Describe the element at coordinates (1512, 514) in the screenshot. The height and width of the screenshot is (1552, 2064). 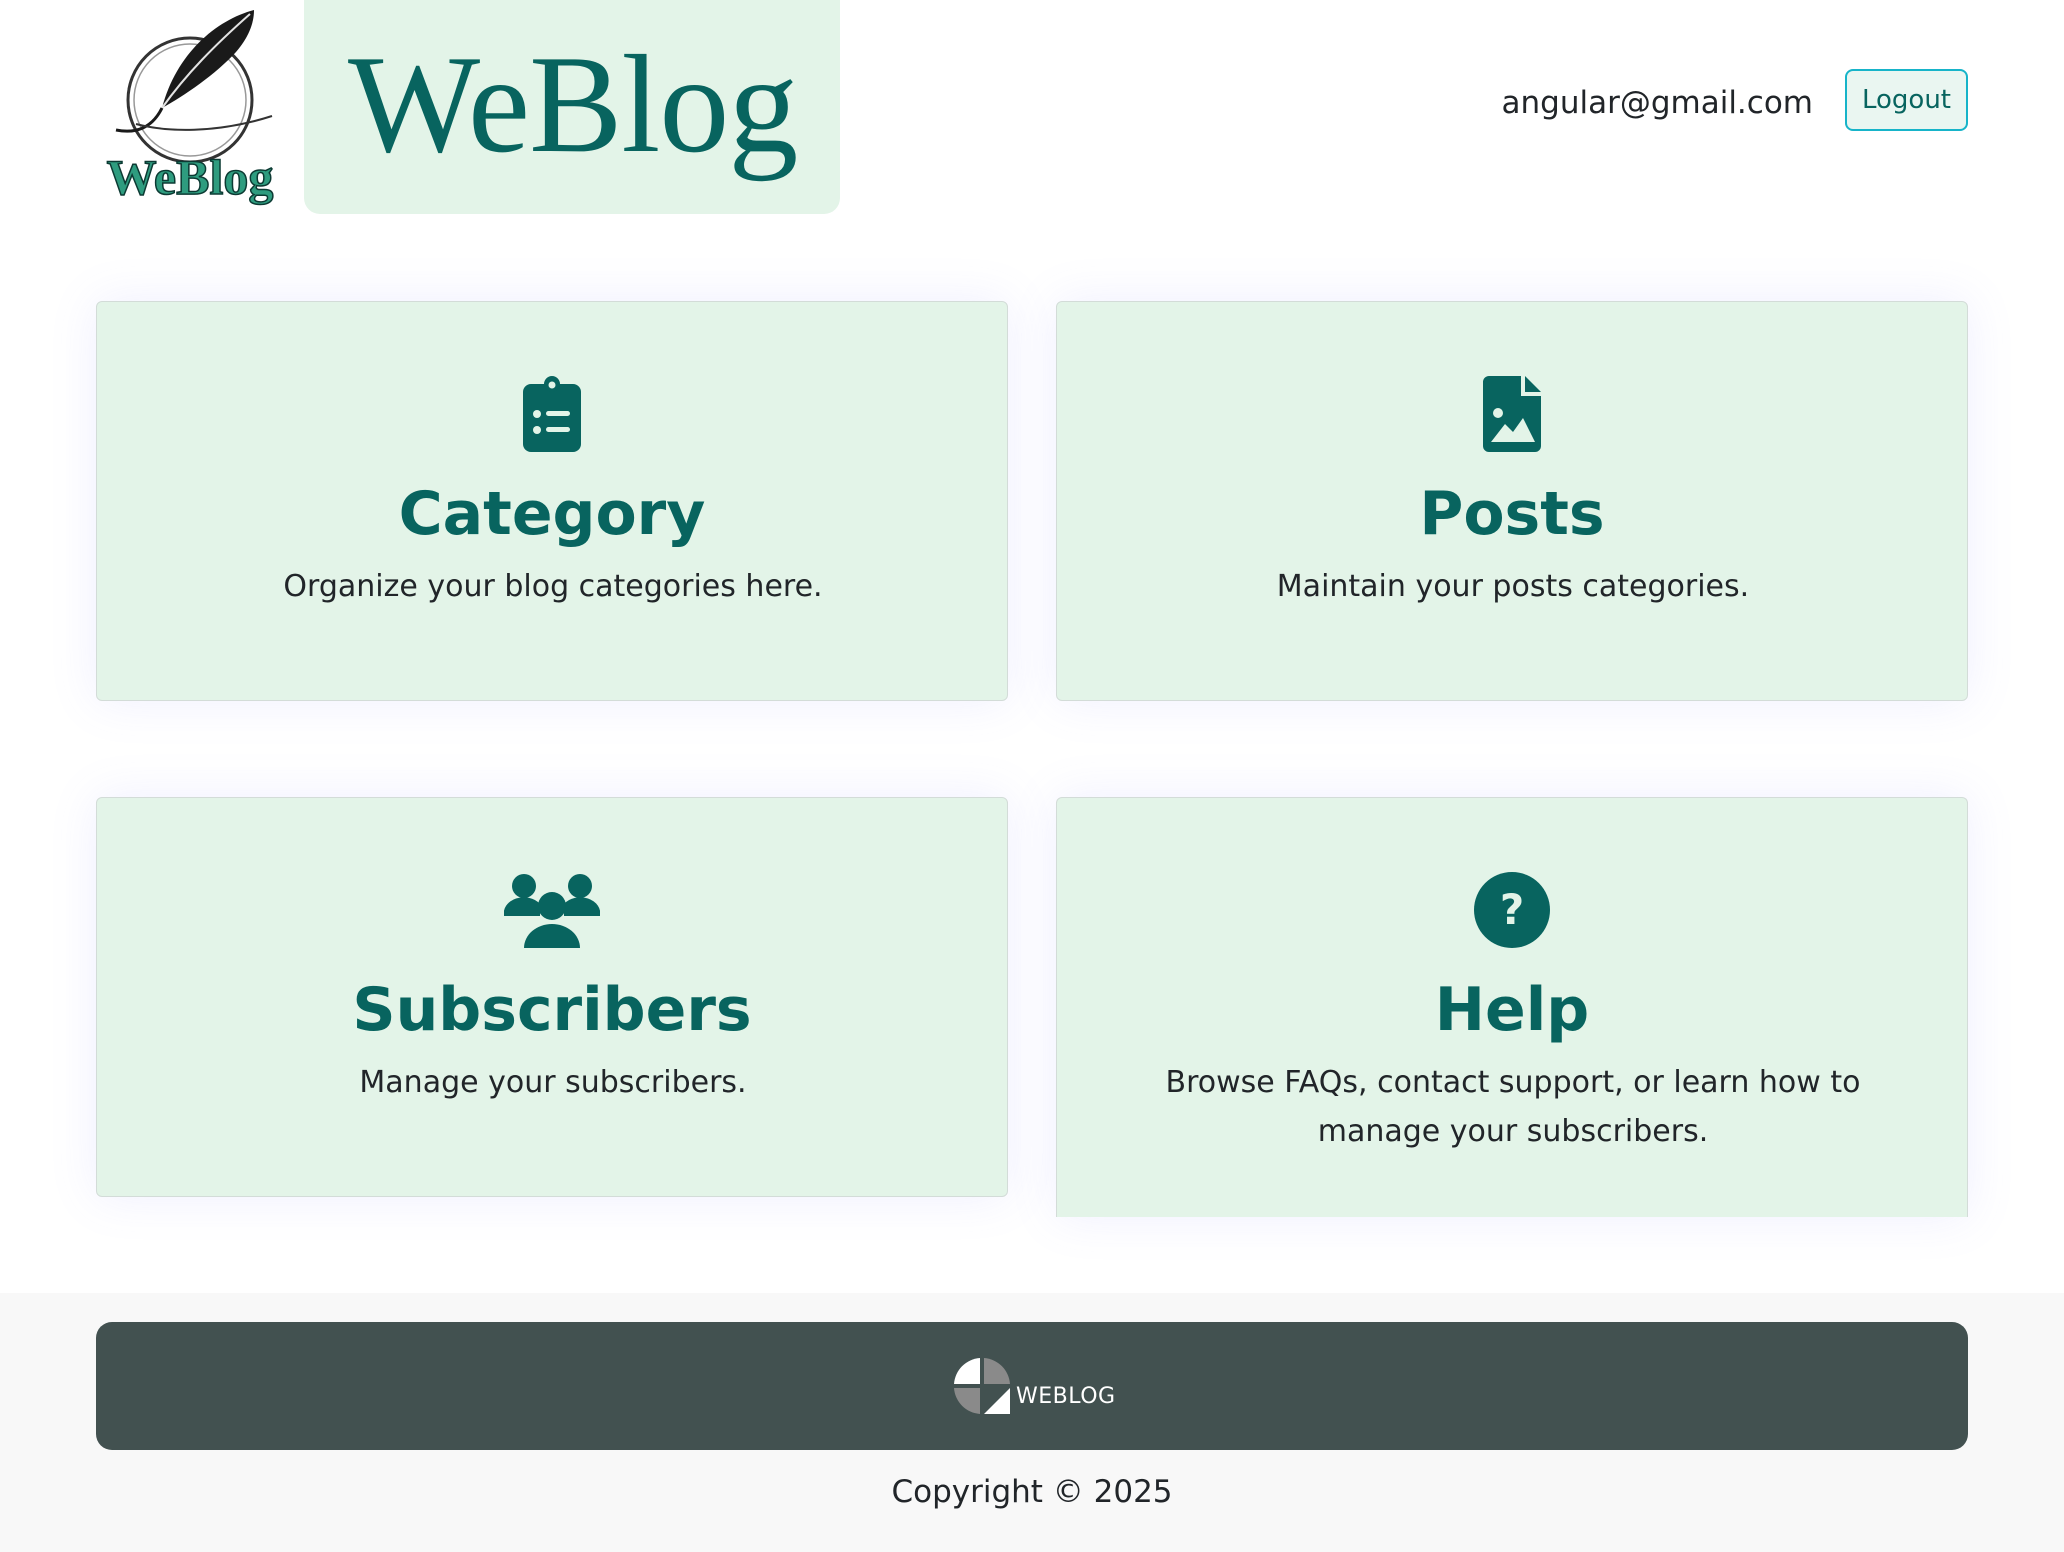
I see `card-title: Posts` at that location.